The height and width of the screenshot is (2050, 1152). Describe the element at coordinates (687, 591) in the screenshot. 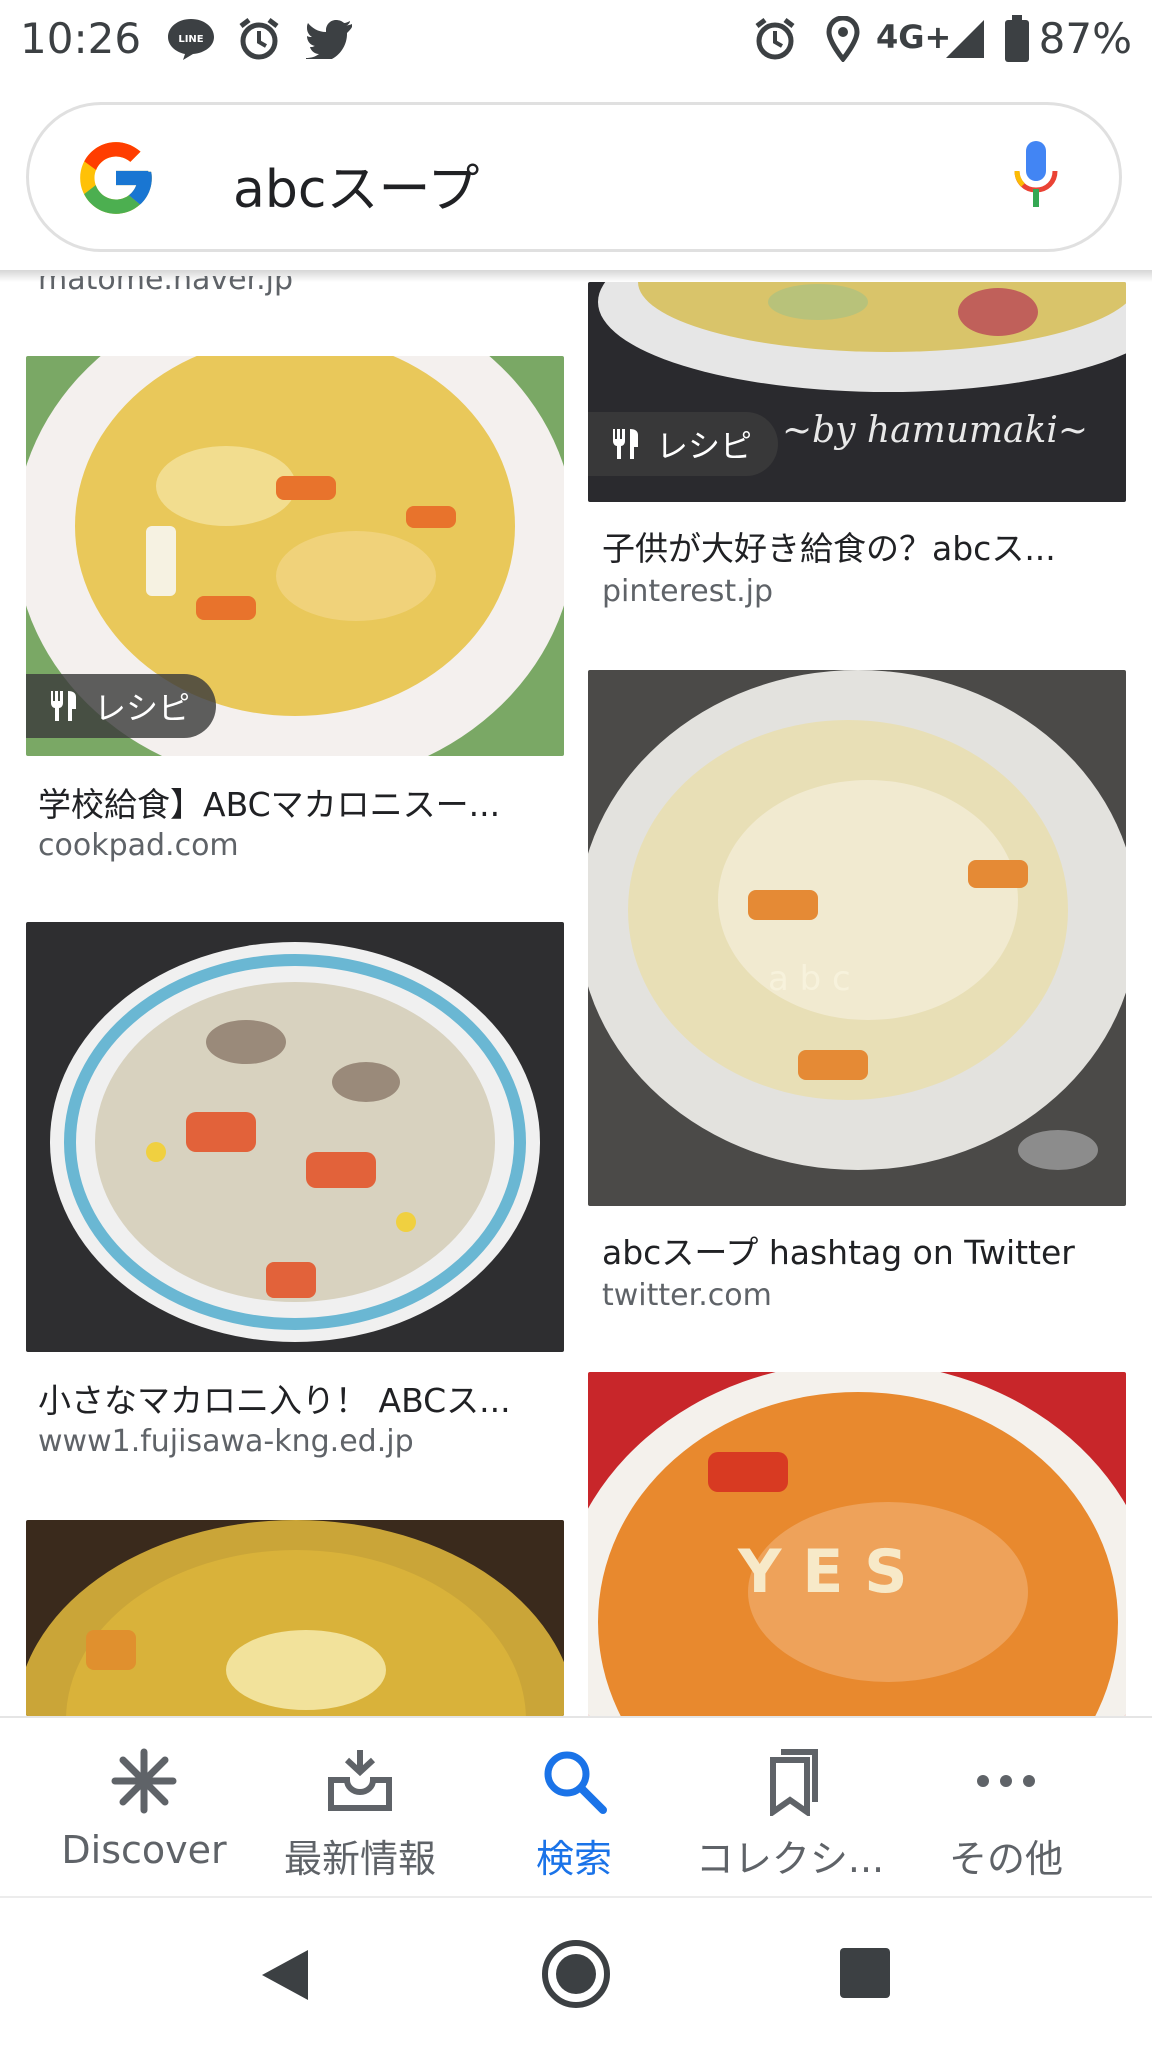

I see `result-source: pinterest.jp` at that location.